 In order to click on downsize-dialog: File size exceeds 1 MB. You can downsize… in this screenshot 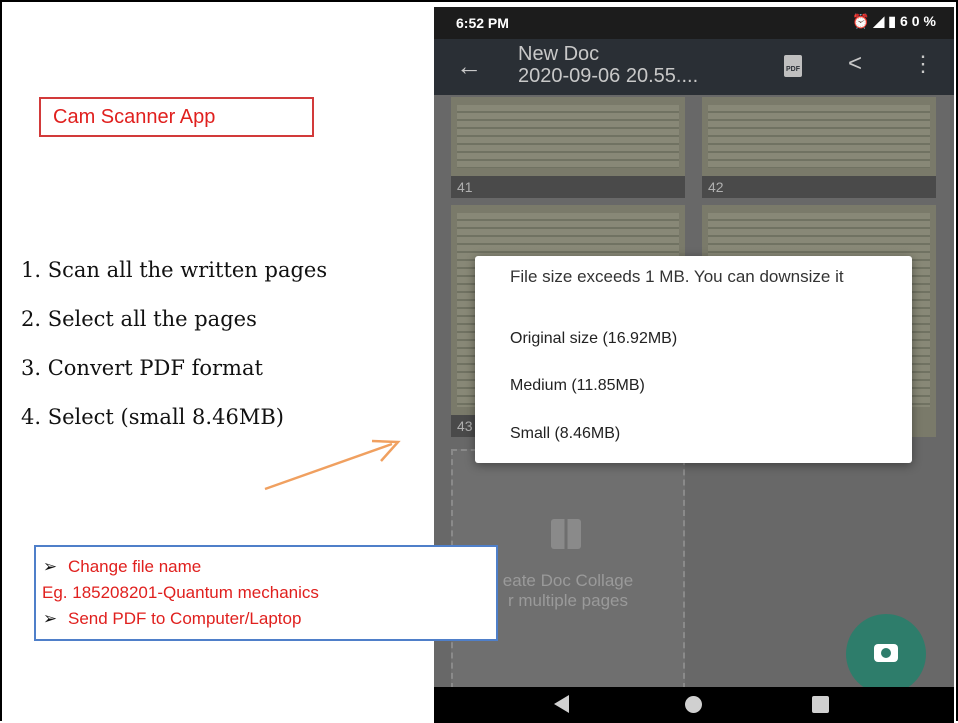, I will do `click(693, 359)`.